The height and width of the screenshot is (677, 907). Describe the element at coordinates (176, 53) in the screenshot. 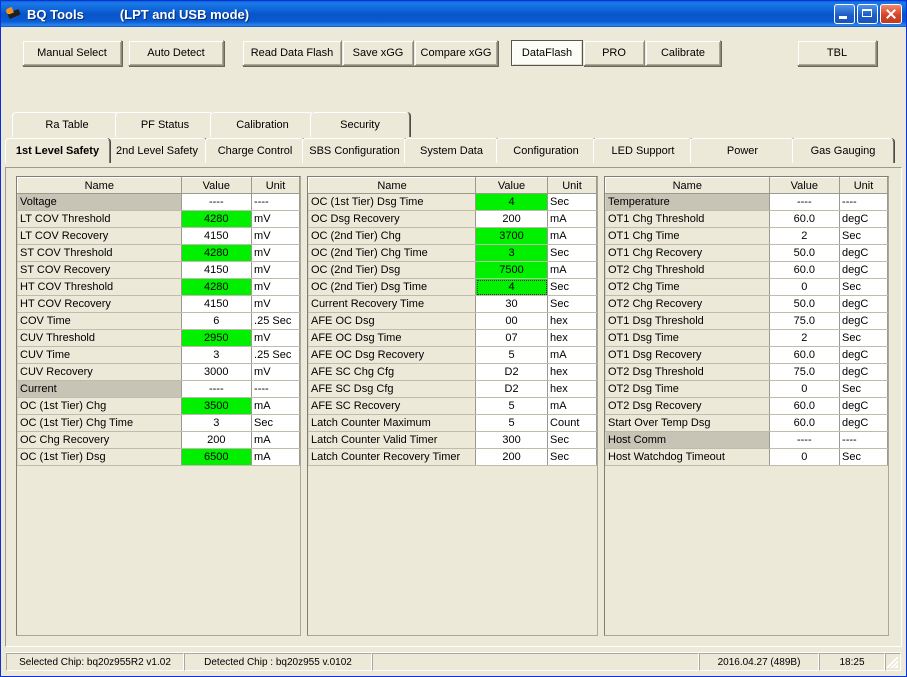

I see `toolbar-button-auto-detect: Auto Detect` at that location.